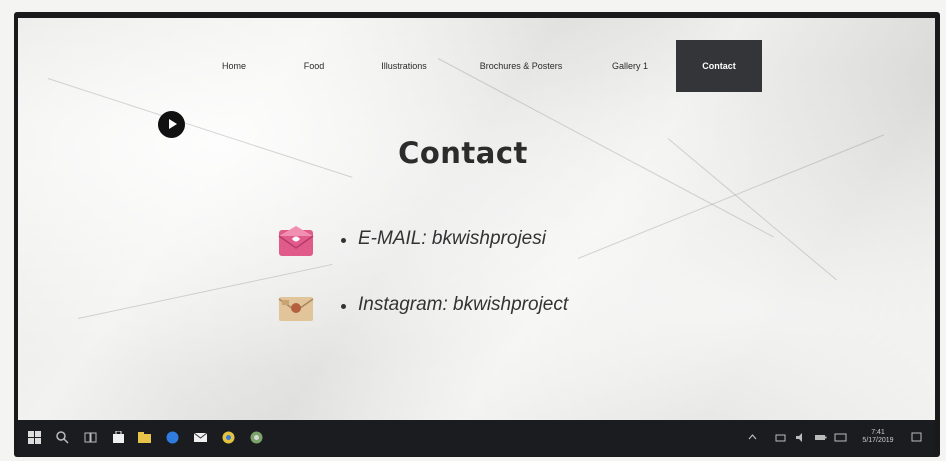 The image size is (946, 461). I want to click on clock-time: 7:41, so click(878, 432).